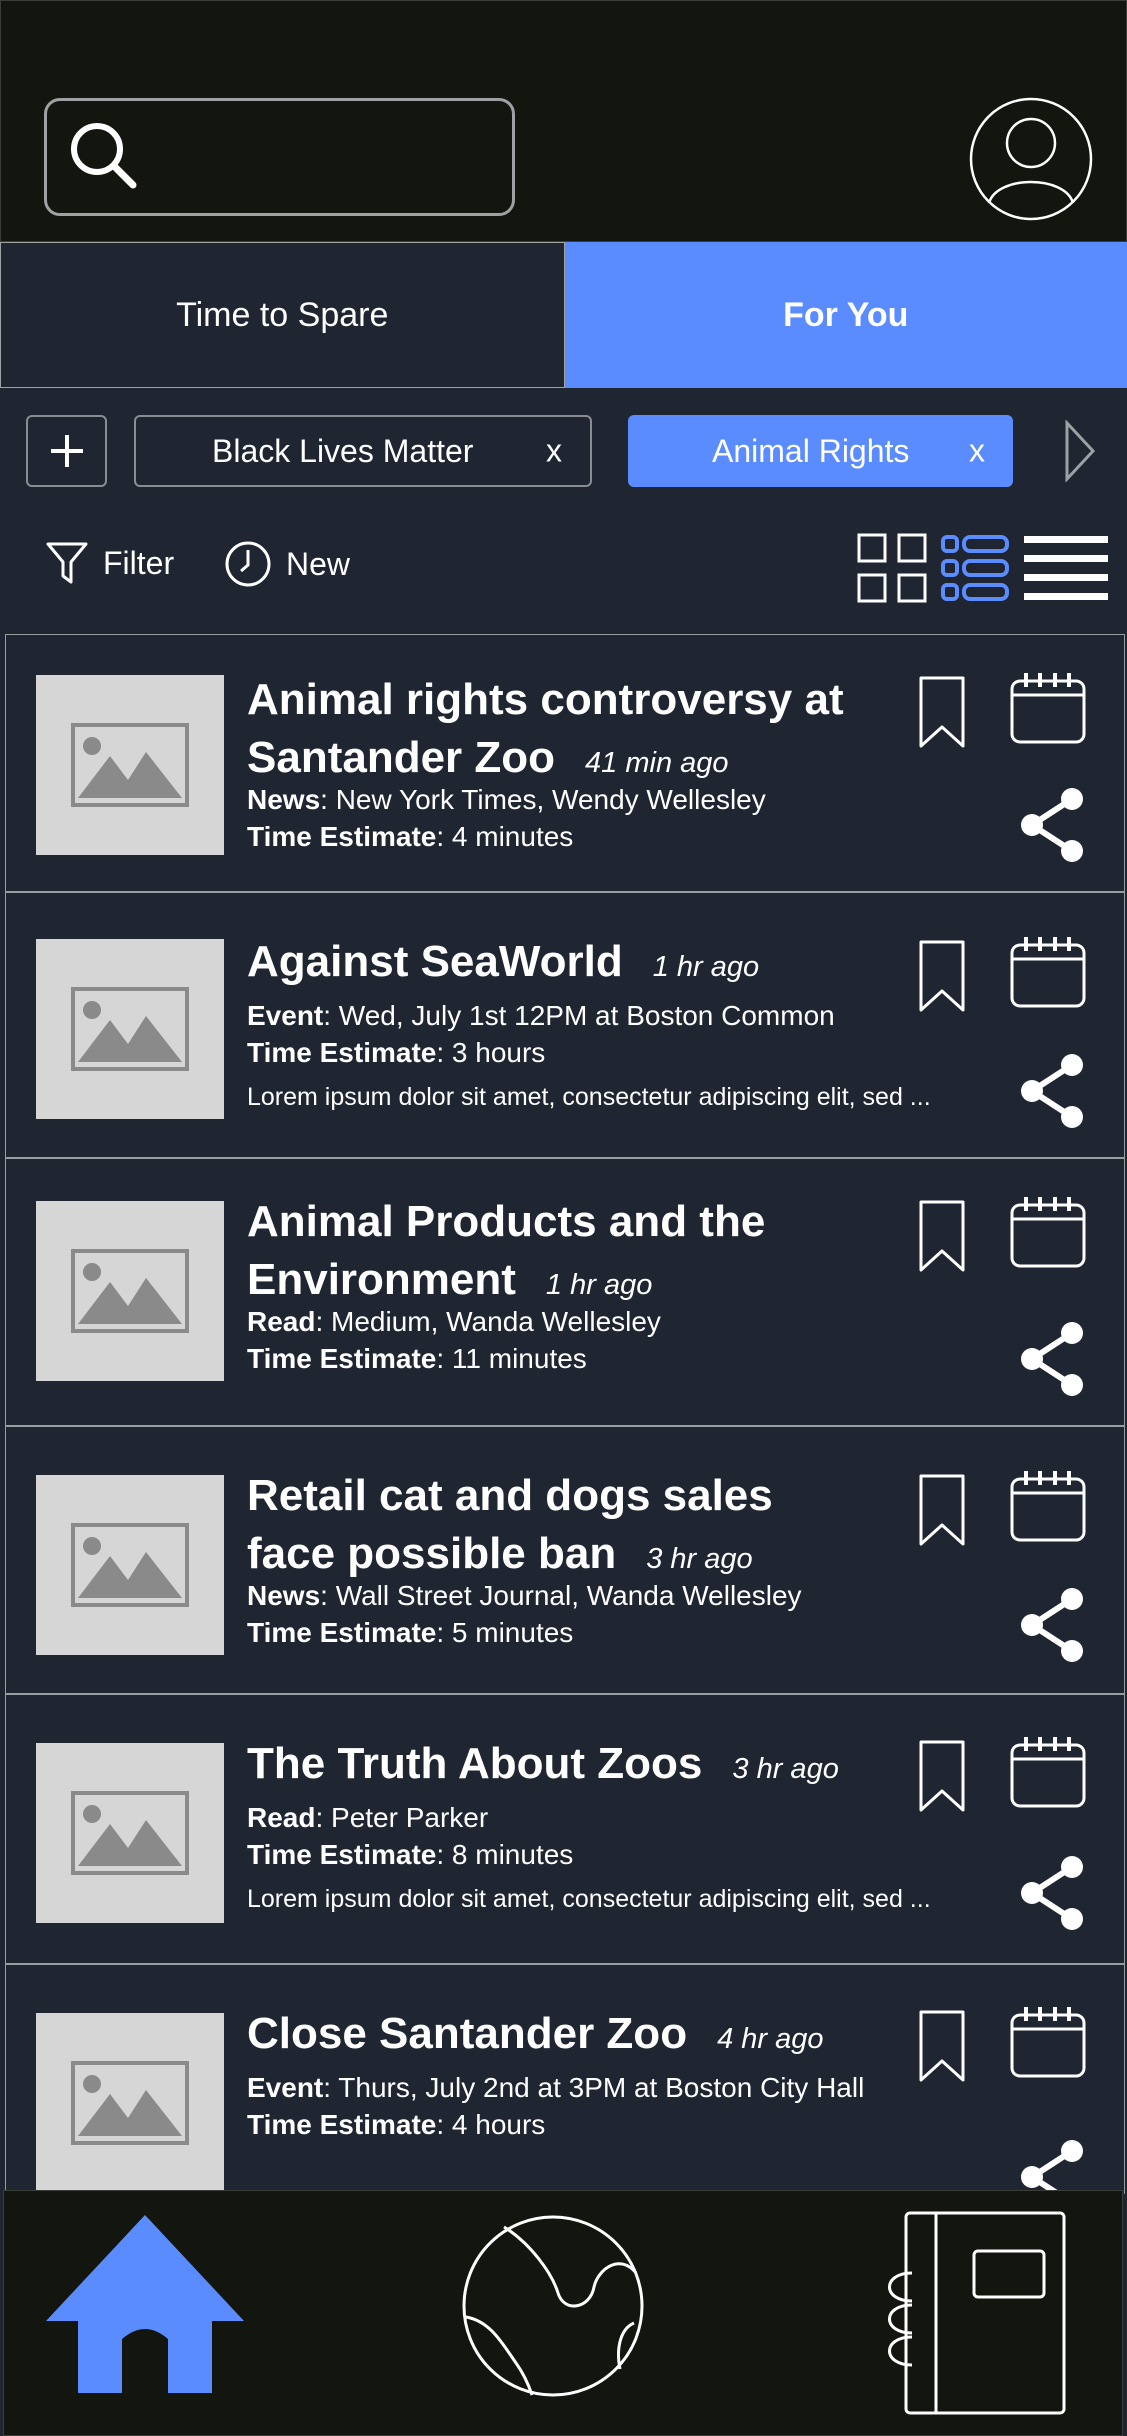 The height and width of the screenshot is (2436, 1127). Describe the element at coordinates (248, 564) in the screenshot. I see `clock-icon` at that location.